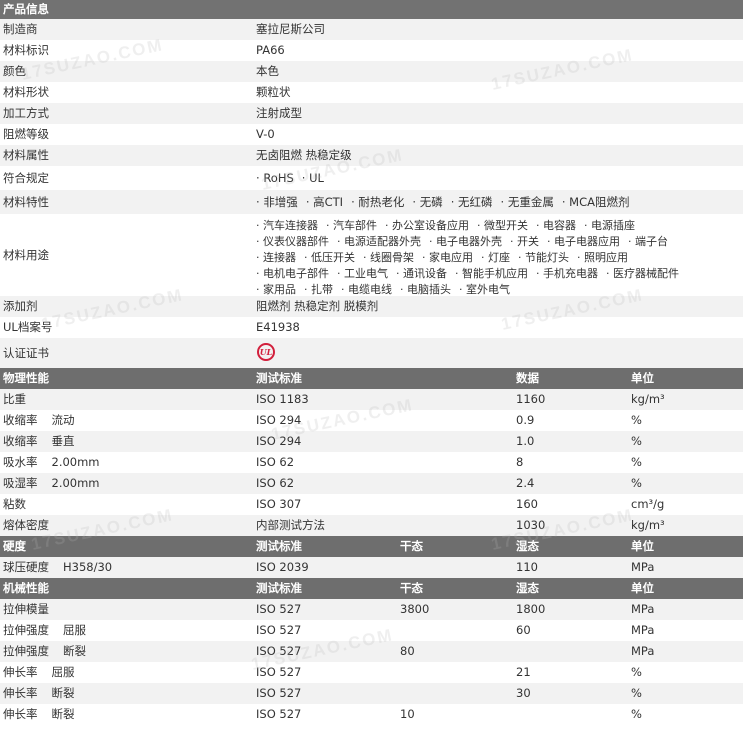 This screenshot has width=743, height=731. What do you see at coordinates (28, 327) in the screenshot?
I see `info-label: UL档案号` at bounding box center [28, 327].